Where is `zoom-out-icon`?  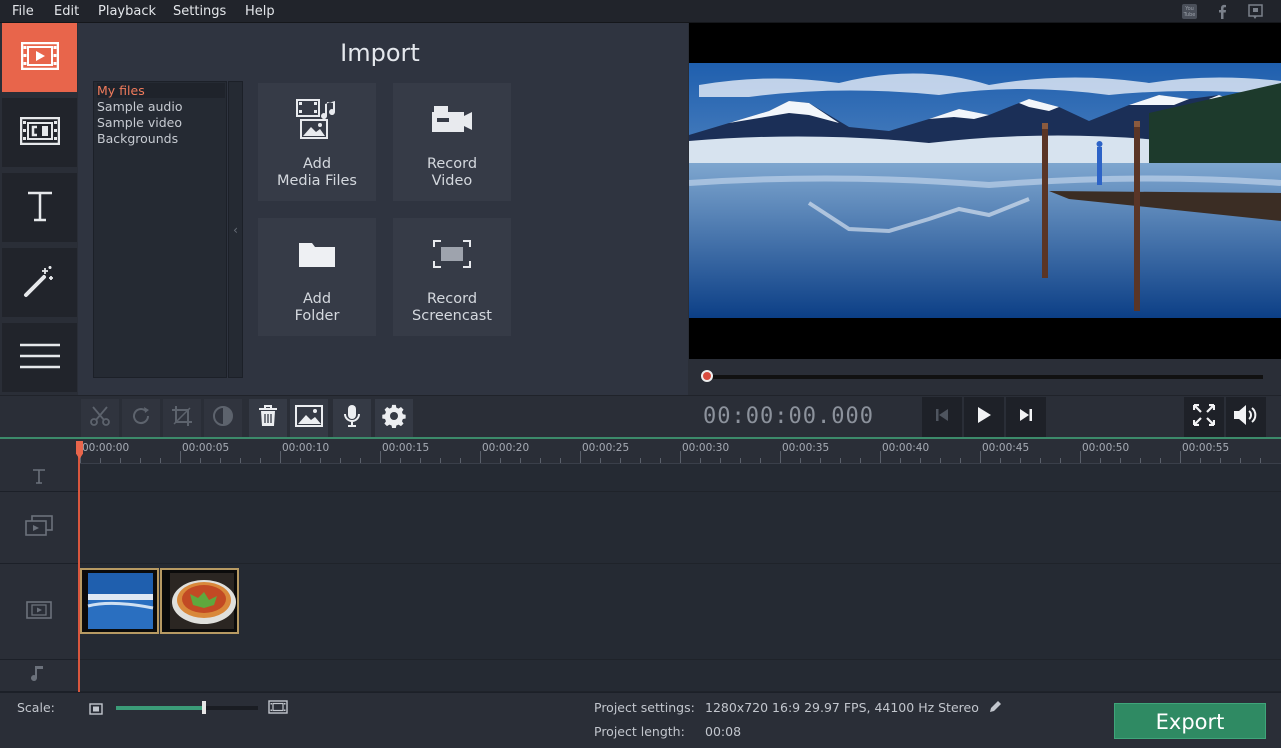 zoom-out-icon is located at coordinates (96, 709).